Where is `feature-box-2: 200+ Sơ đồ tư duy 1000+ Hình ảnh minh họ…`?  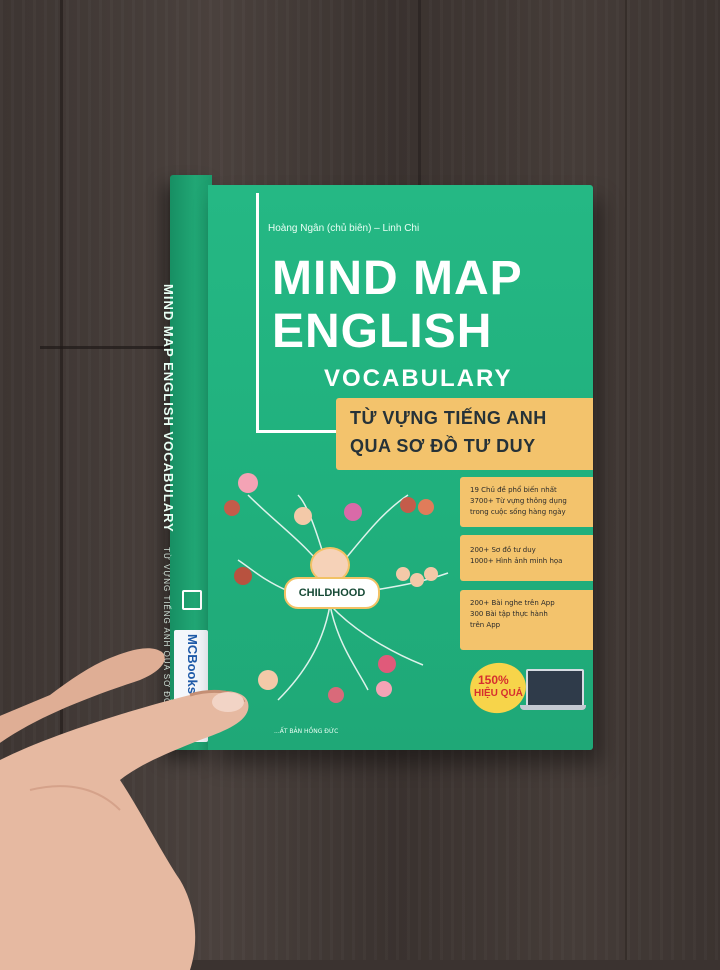 feature-box-2: 200+ Sơ đồ tư duy 1000+ Hình ảnh minh họ… is located at coordinates (526, 558).